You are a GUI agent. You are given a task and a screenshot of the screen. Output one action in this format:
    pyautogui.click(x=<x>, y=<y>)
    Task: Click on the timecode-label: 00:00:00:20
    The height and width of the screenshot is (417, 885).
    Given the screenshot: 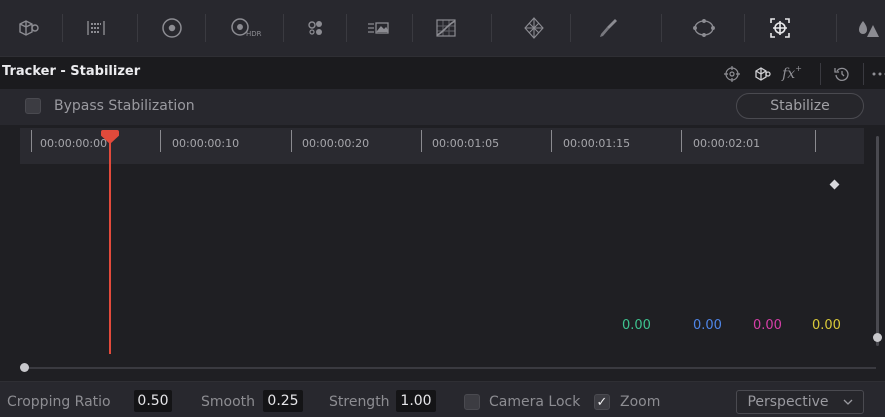 What is the action you would take?
    pyautogui.click(x=335, y=143)
    